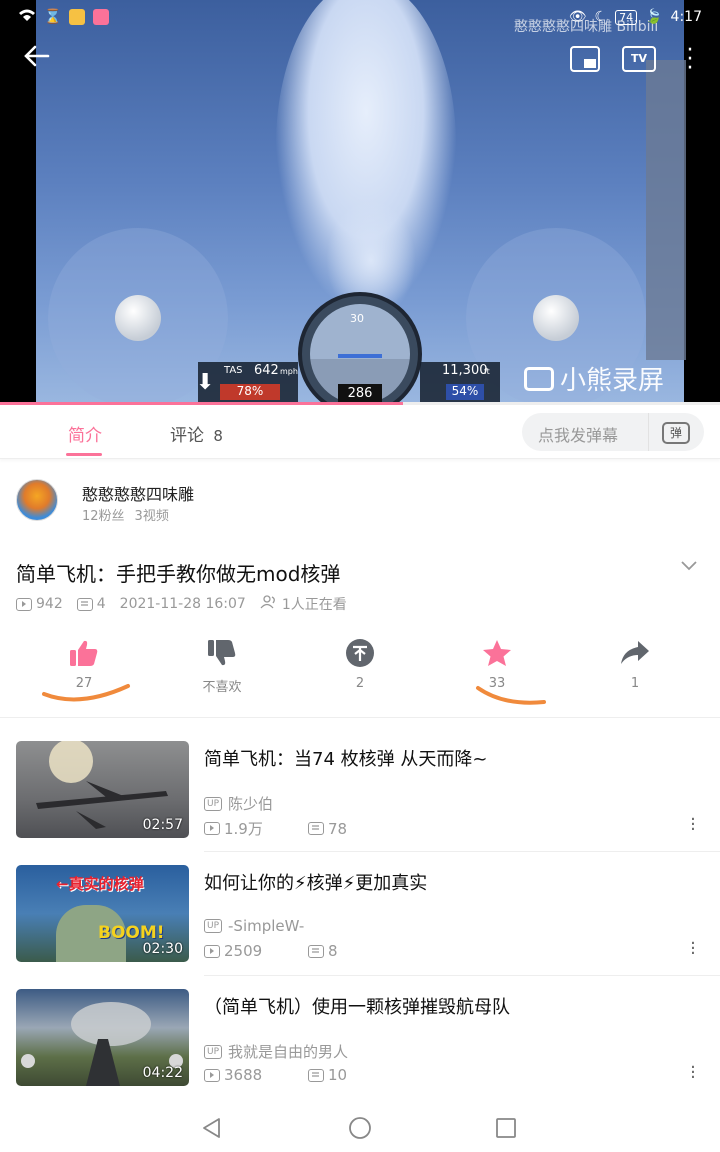  Describe the element at coordinates (338, 1075) in the screenshot. I see `danmaku-count: 10` at that location.